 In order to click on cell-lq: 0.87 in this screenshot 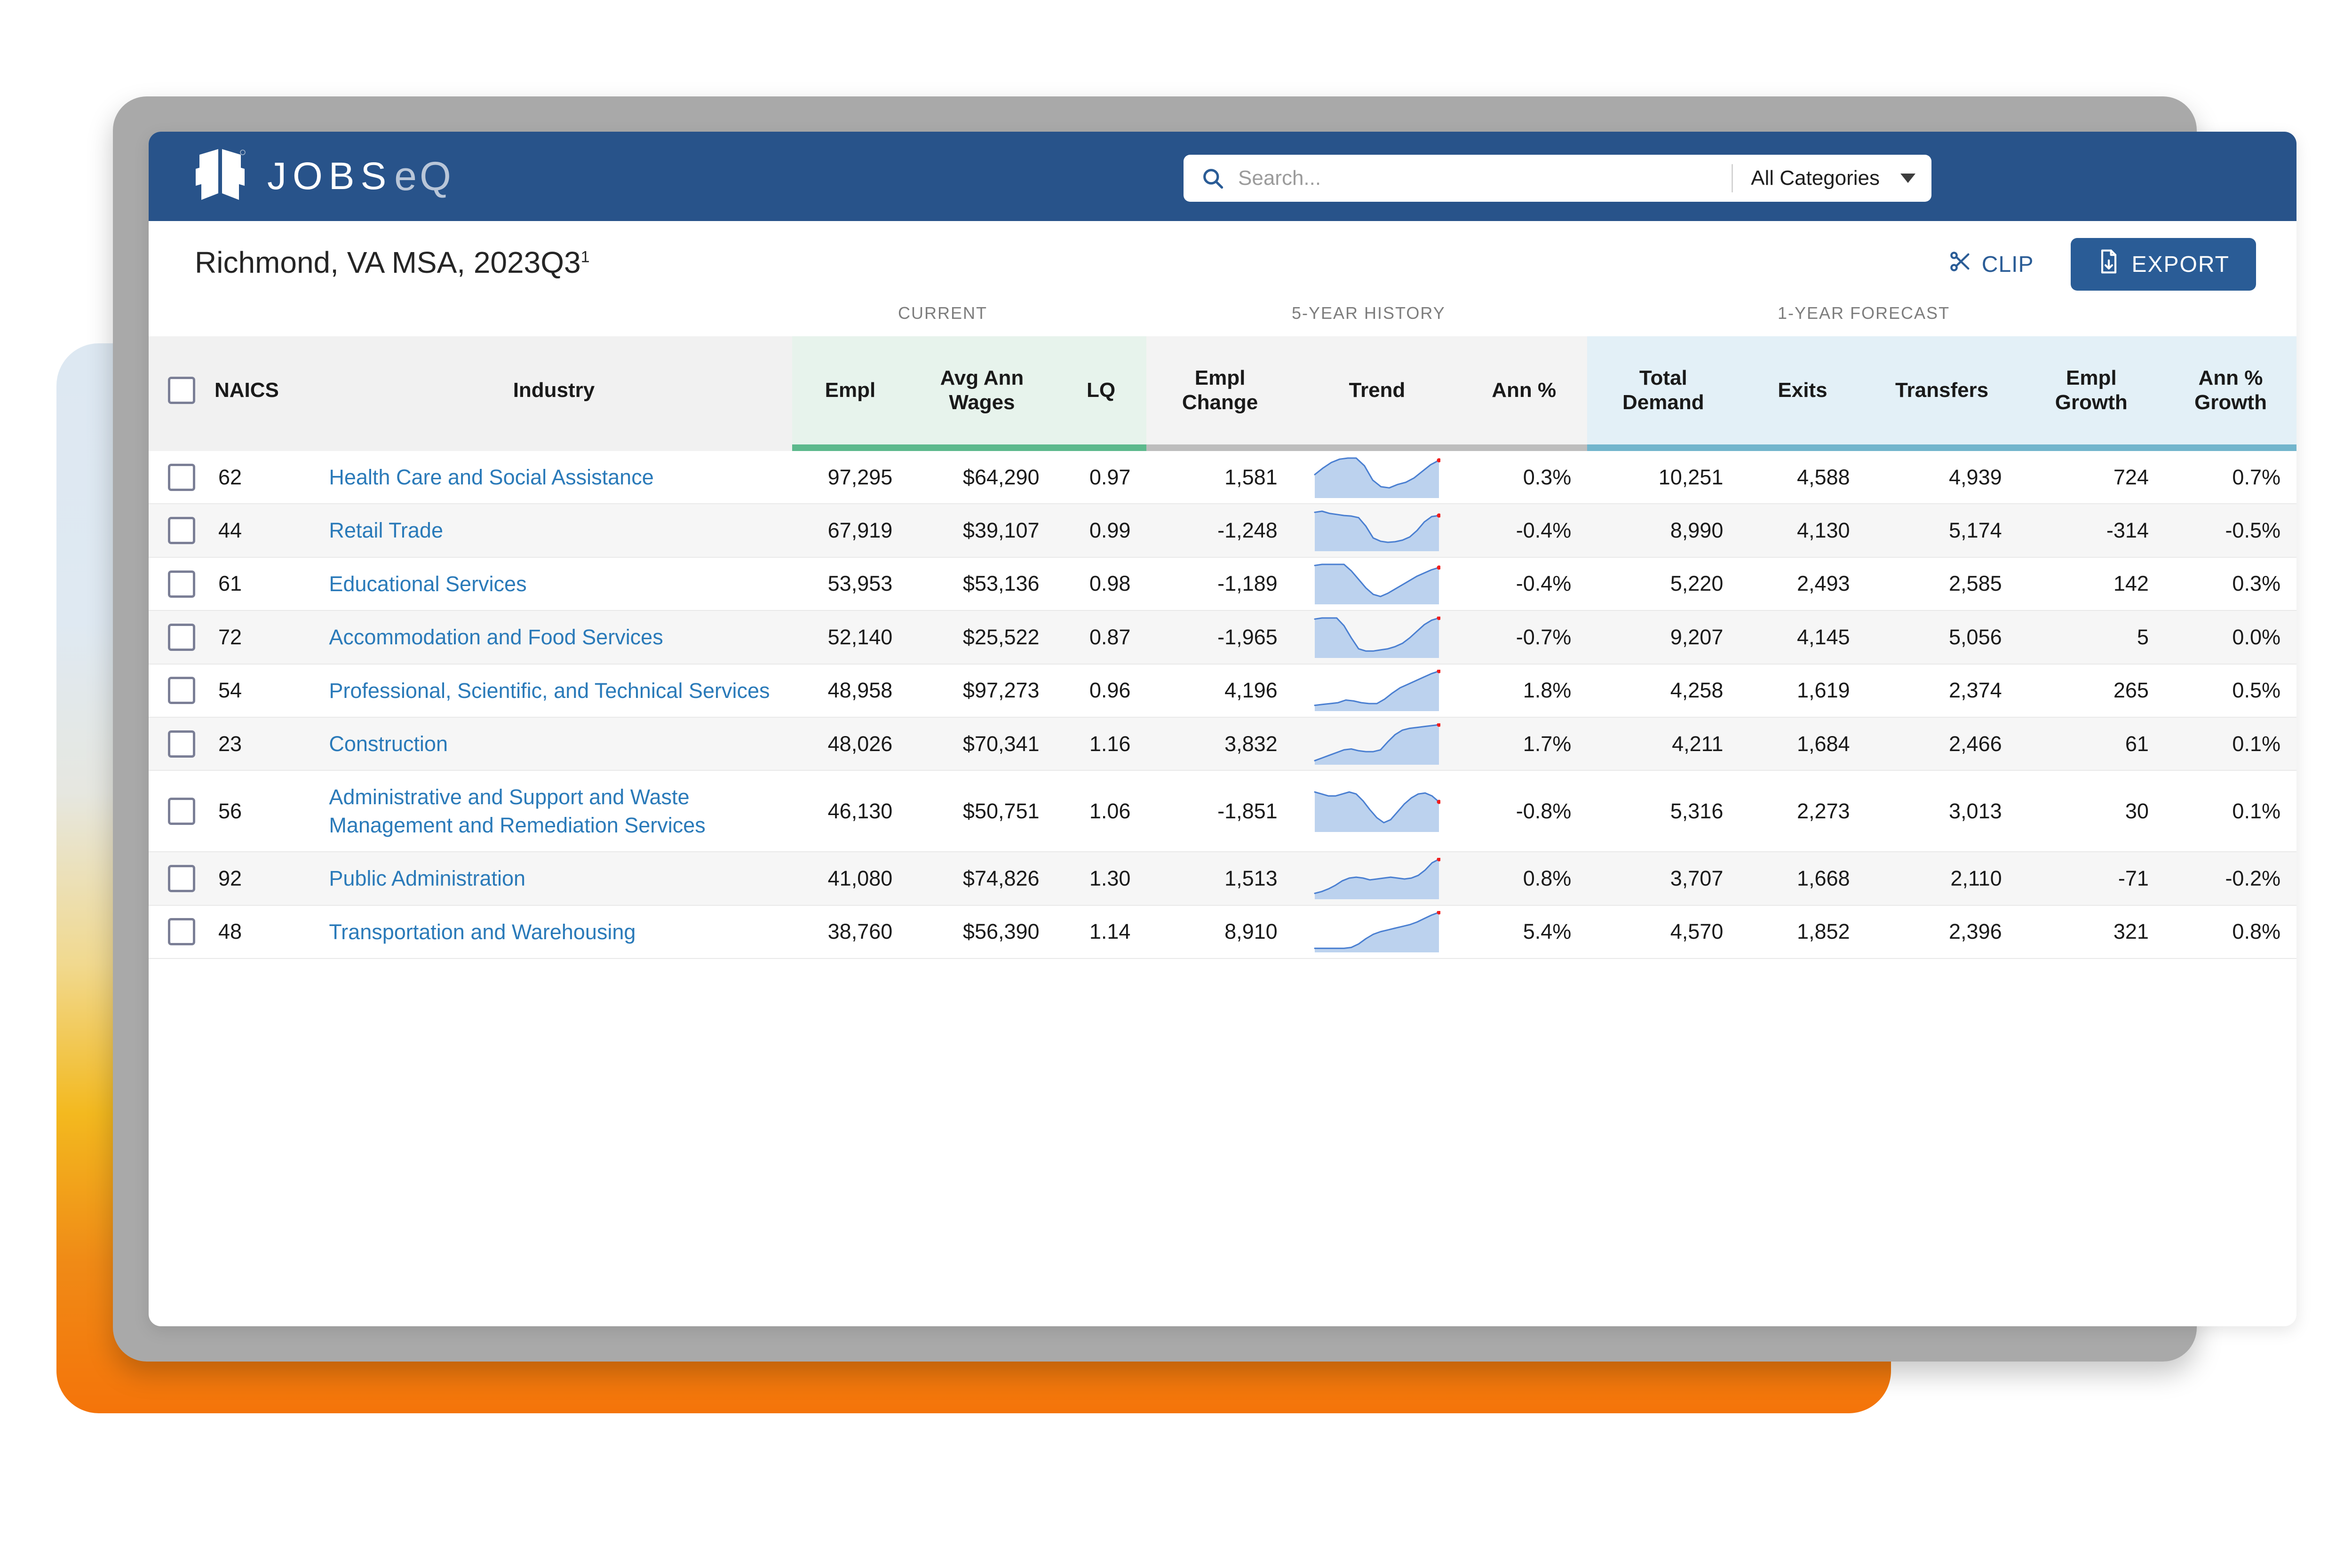, I will do `click(1101, 637)`.